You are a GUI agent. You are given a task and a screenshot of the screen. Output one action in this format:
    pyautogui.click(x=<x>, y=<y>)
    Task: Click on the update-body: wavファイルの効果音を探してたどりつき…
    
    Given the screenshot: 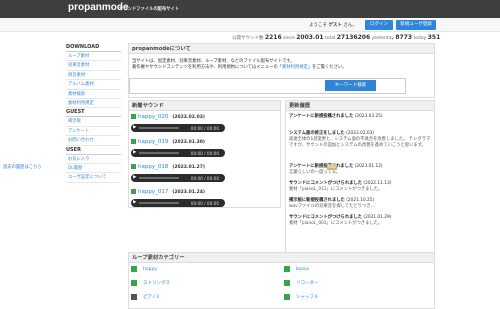 What is the action you would take?
    pyautogui.click(x=332, y=206)
    